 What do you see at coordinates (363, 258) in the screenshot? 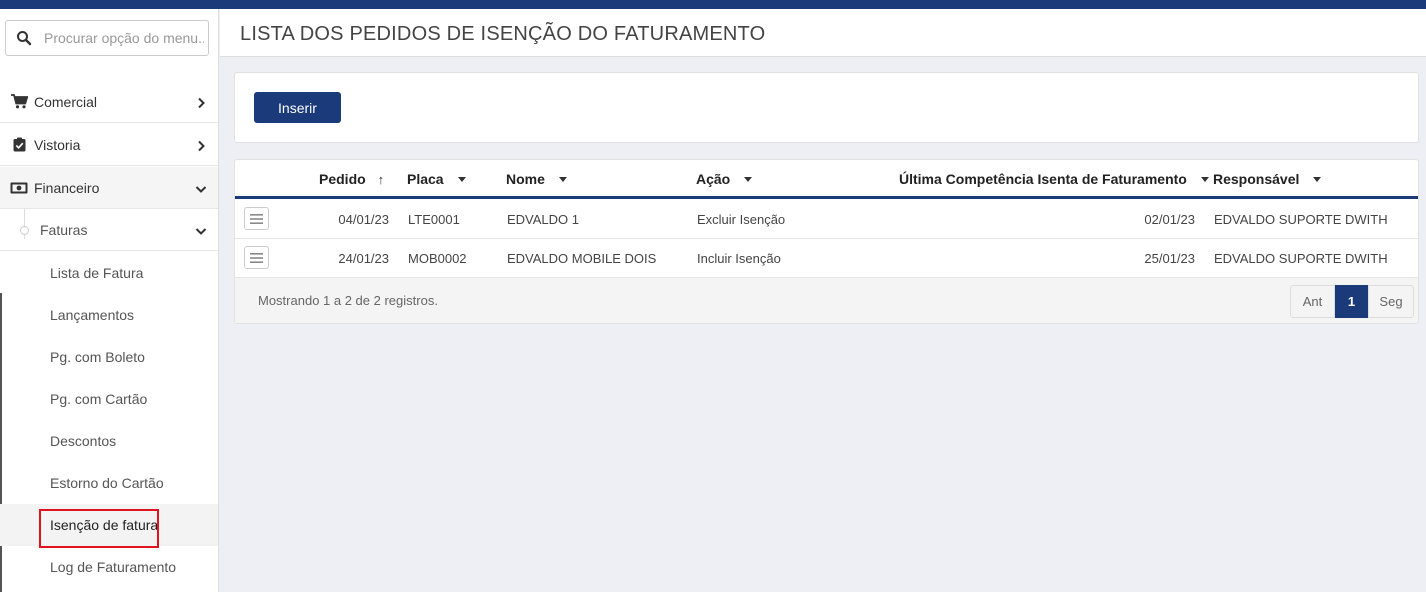
I see `cell-pedido: 24/01/23` at bounding box center [363, 258].